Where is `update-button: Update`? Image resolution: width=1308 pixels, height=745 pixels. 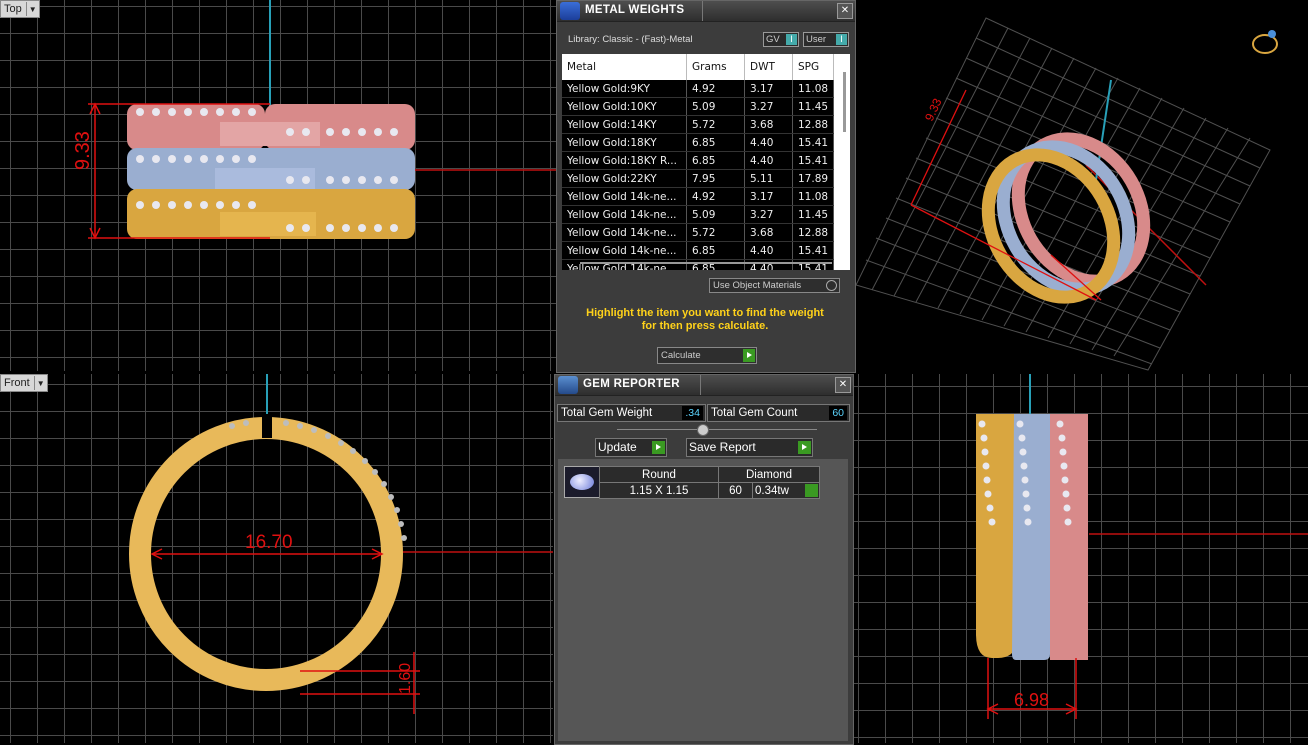 update-button: Update is located at coordinates (631, 447).